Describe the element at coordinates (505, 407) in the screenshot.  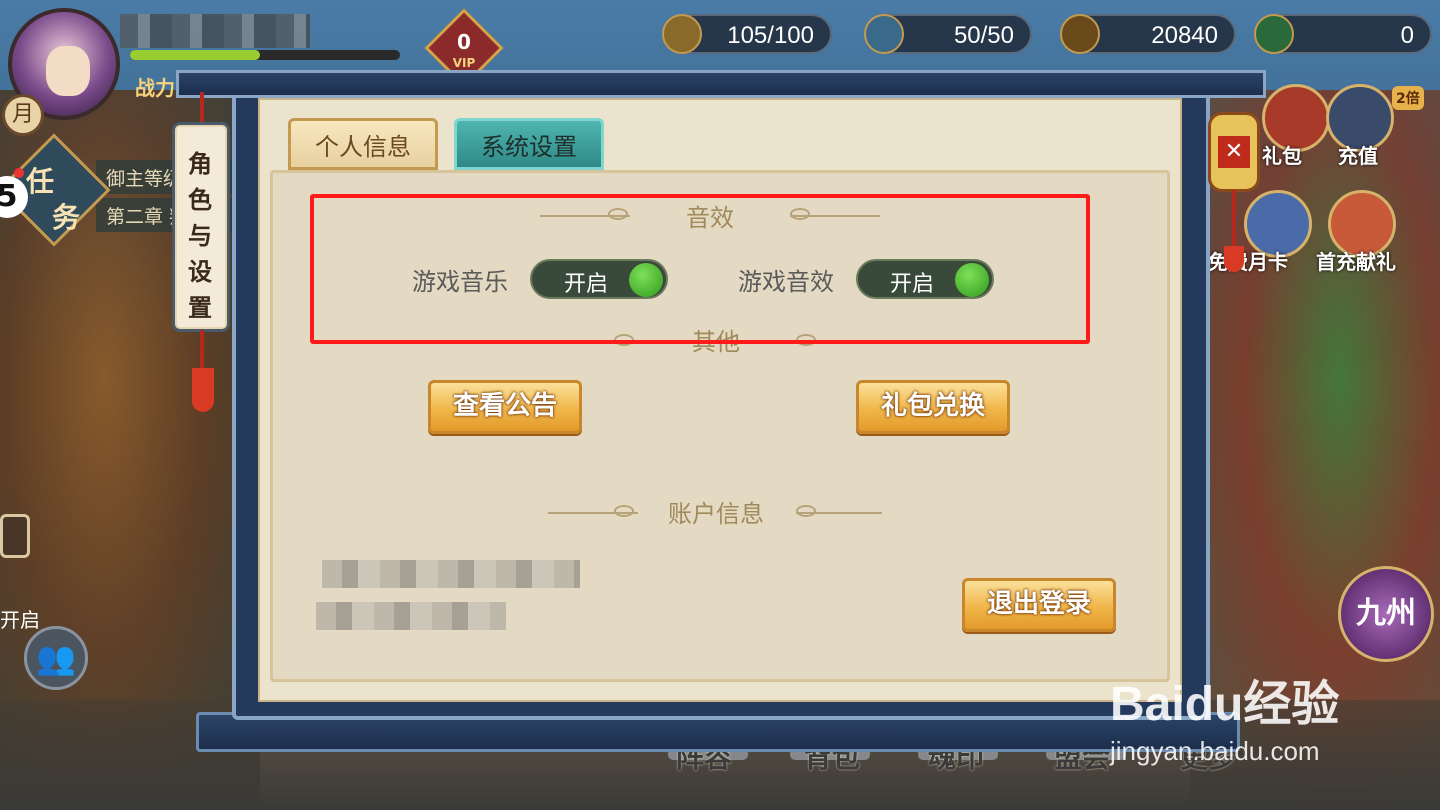
I see `view-notice-button: 查看公告` at that location.